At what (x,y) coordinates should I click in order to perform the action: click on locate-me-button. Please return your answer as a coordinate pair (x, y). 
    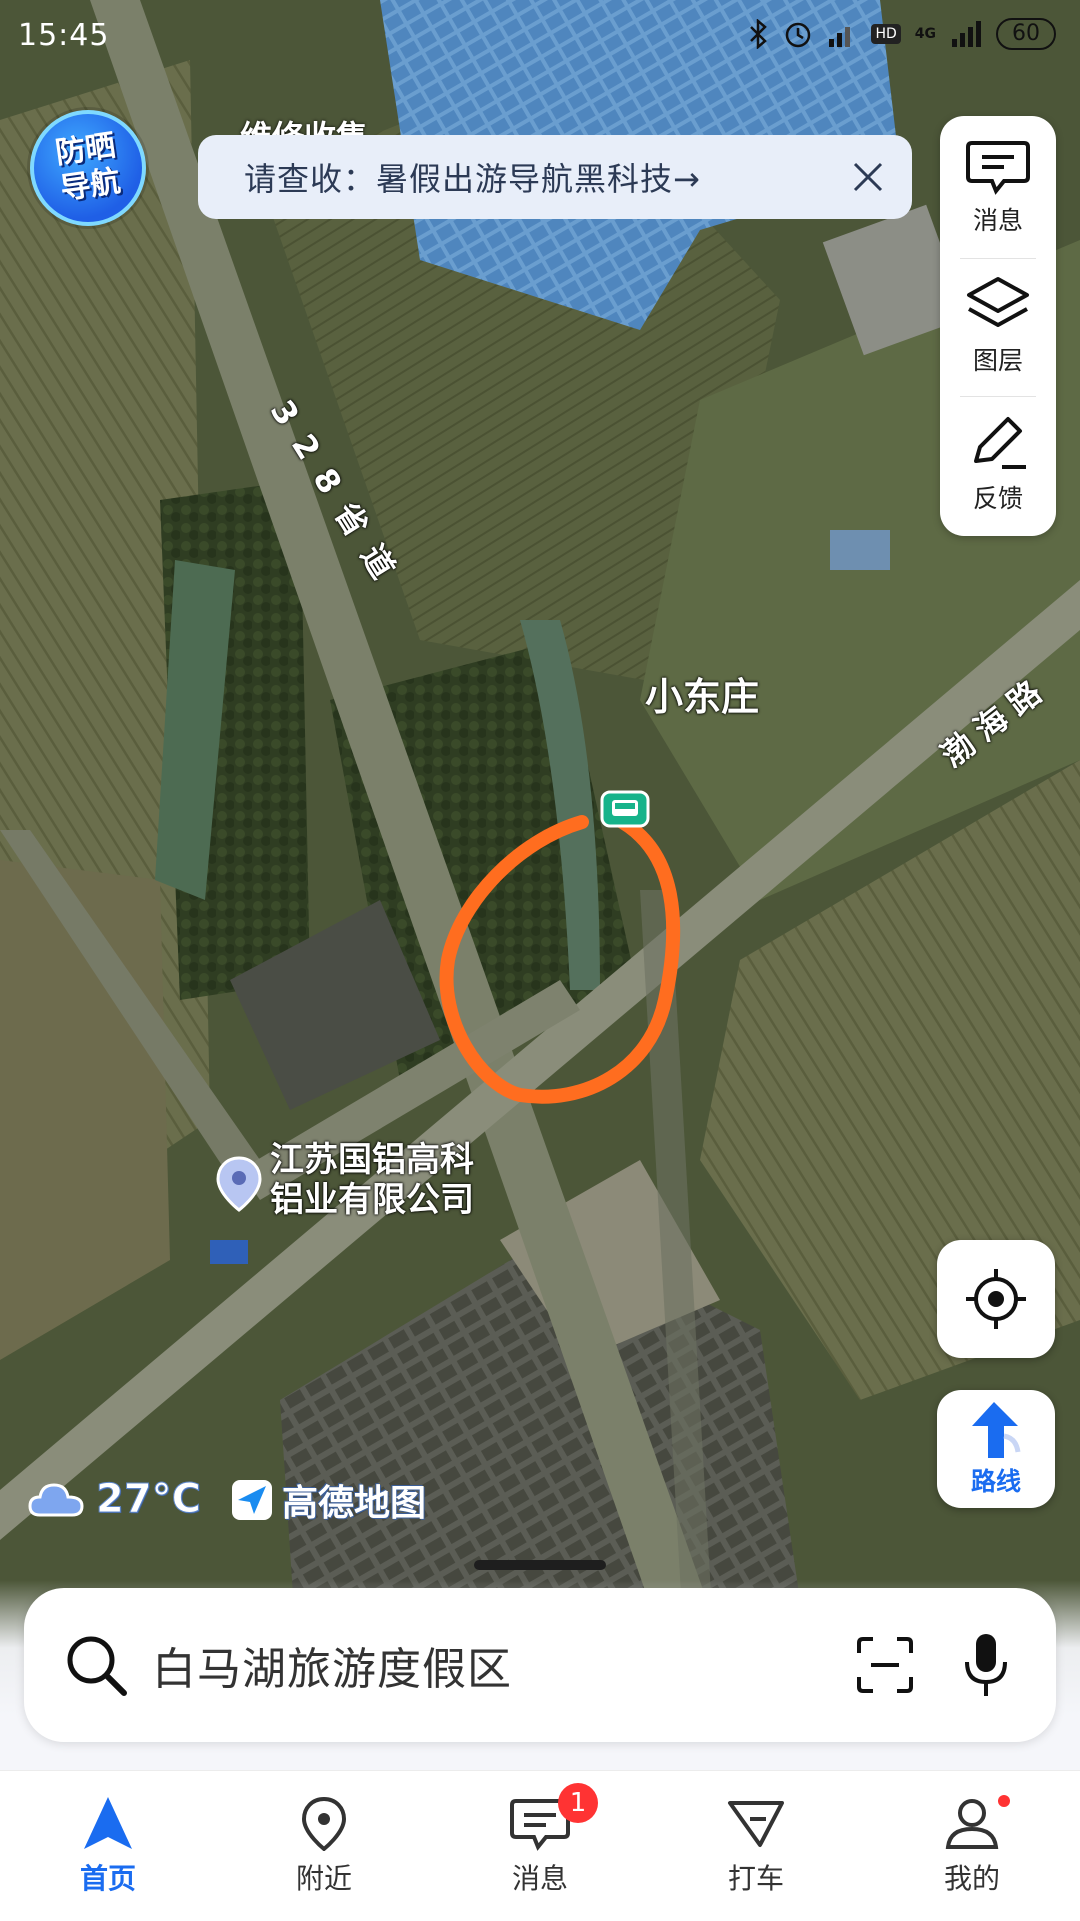
    Looking at the image, I should click on (996, 1299).